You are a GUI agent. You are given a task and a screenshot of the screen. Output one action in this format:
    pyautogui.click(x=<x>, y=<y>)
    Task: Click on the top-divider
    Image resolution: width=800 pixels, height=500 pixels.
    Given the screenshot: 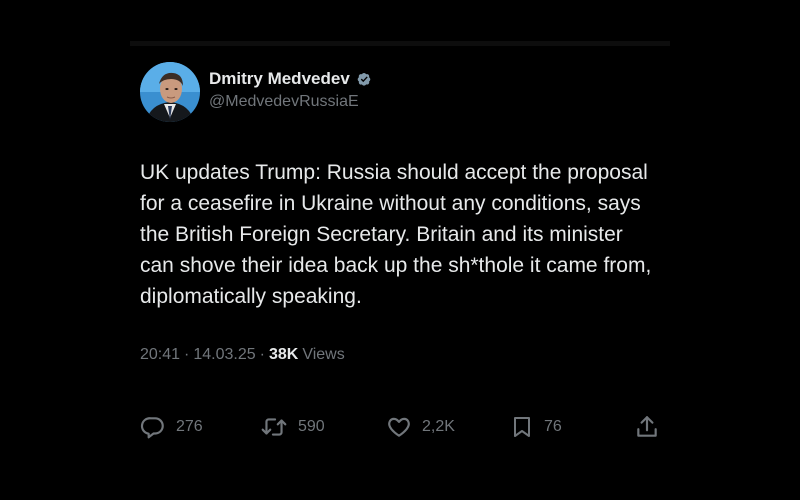 What is the action you would take?
    pyautogui.click(x=400, y=43)
    